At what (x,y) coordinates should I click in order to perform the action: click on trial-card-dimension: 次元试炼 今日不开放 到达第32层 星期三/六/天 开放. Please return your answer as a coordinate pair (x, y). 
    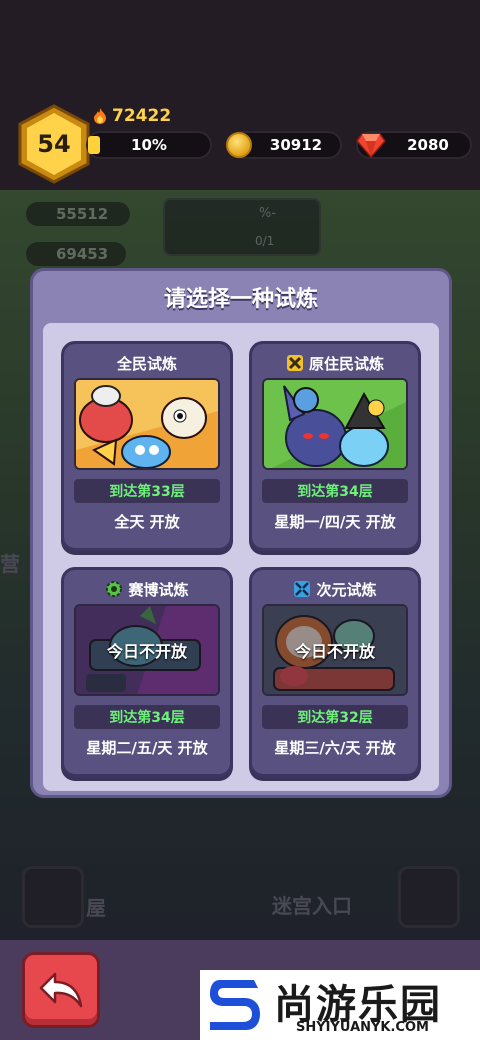
    Looking at the image, I should click on (335, 672).